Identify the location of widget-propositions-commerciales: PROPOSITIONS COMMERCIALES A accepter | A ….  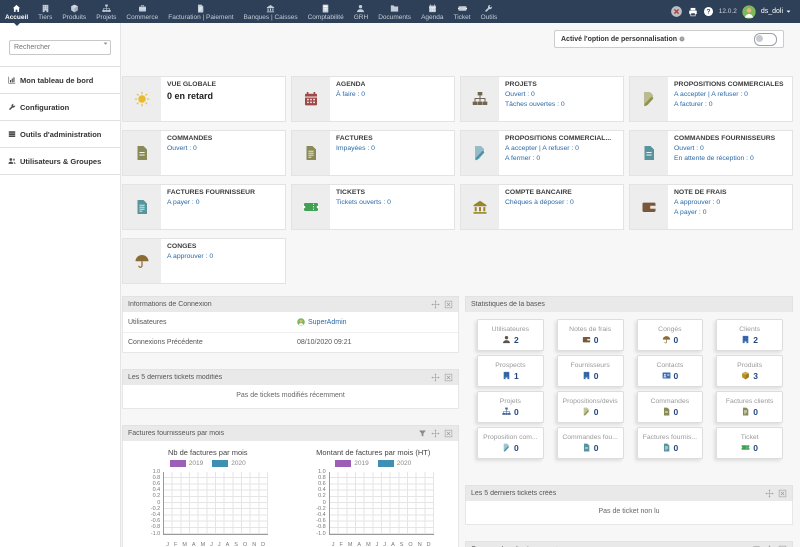
(711, 99).